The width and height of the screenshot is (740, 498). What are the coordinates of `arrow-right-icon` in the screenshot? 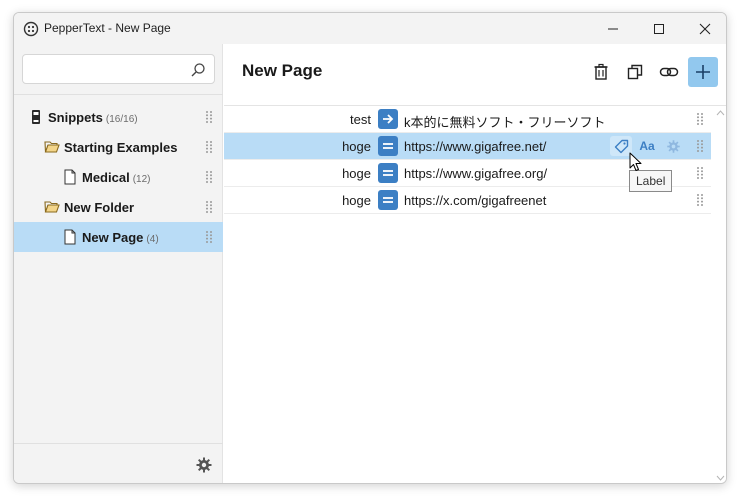 It's located at (388, 119).